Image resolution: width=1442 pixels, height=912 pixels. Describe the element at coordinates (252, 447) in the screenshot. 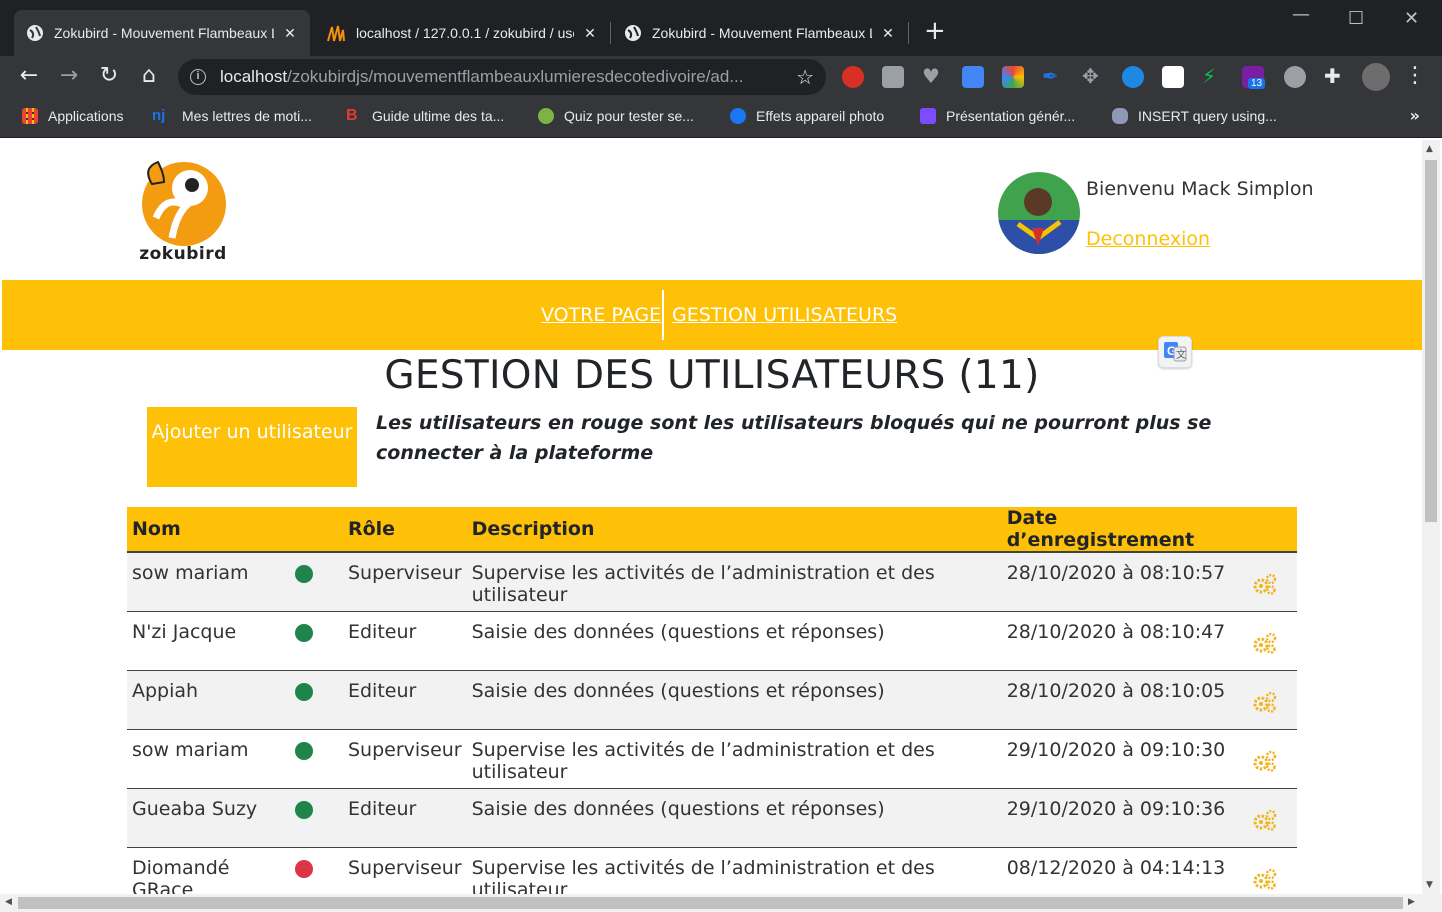

I see `add-user-button: Ajouter un utilisateur` at that location.